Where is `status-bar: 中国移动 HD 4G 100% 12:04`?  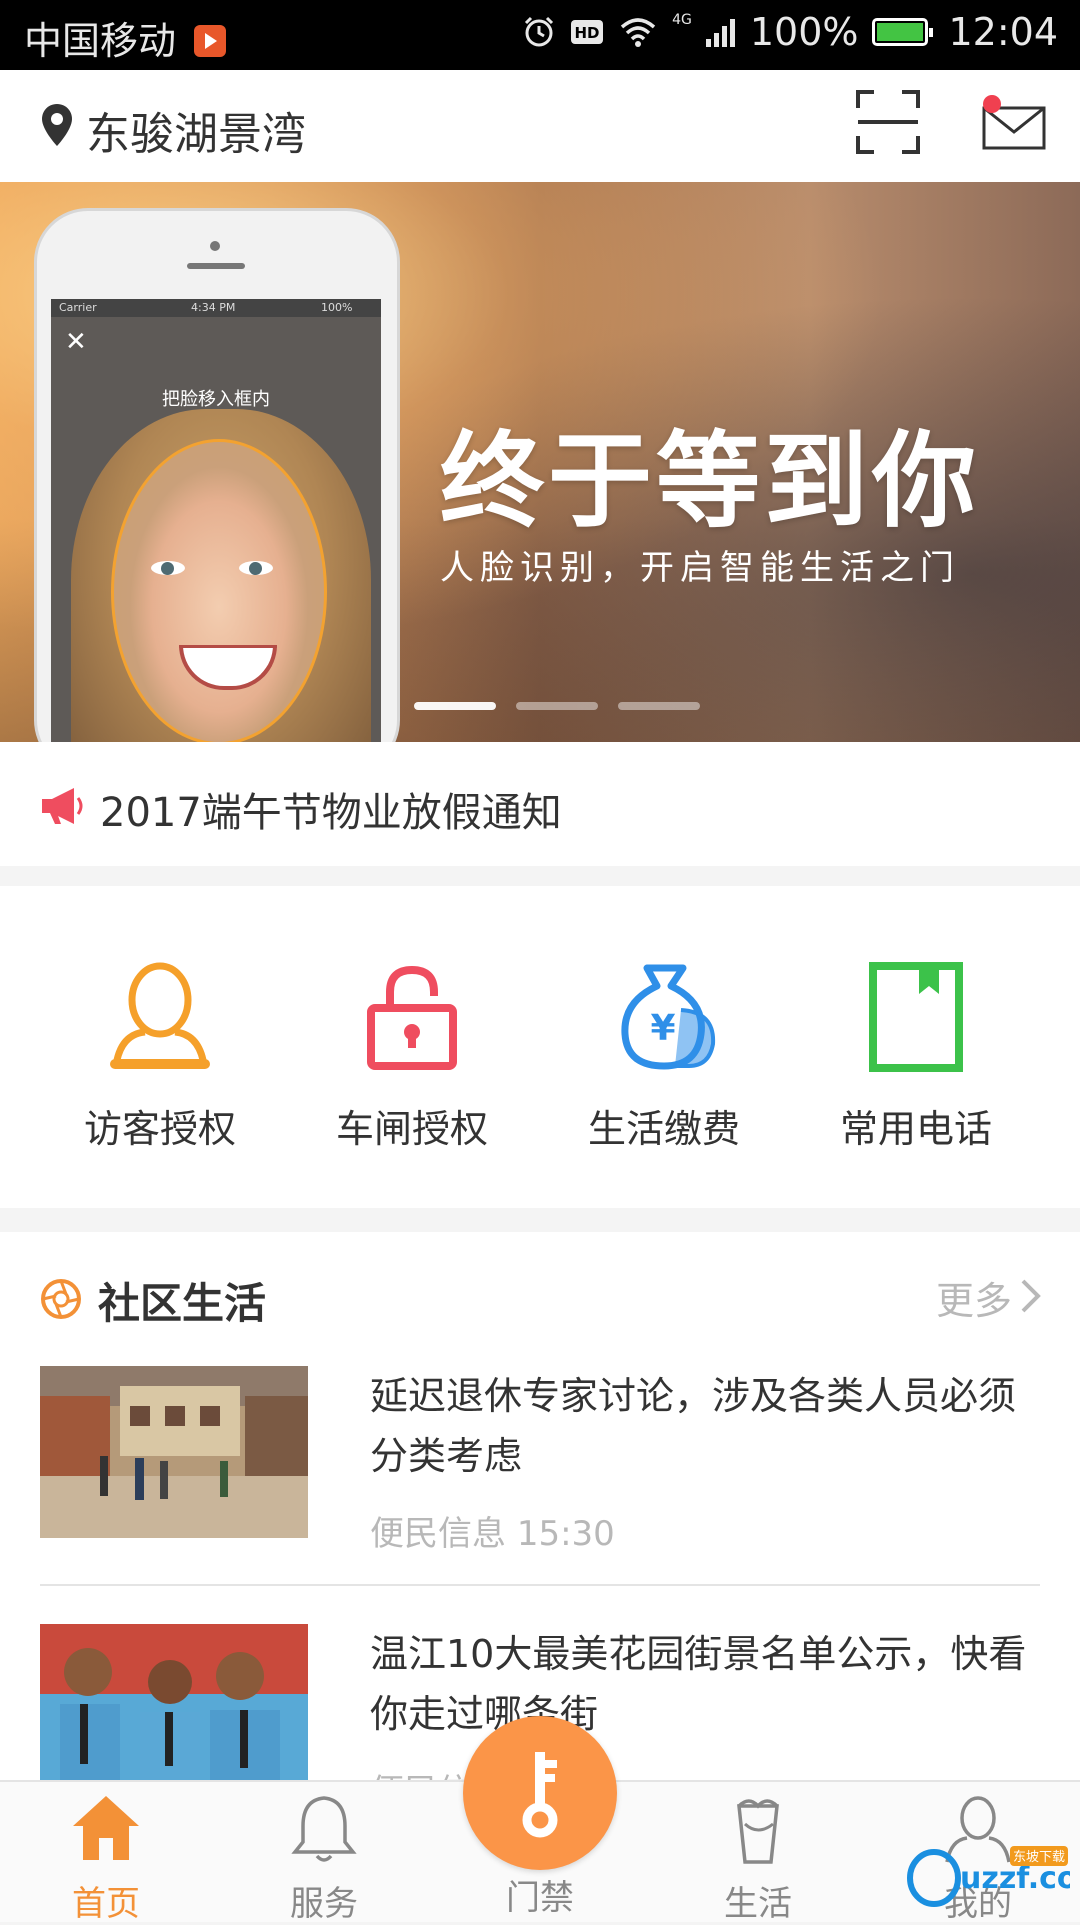
status-bar: 中国移动 HD 4G 100% 12:04 is located at coordinates (540, 35).